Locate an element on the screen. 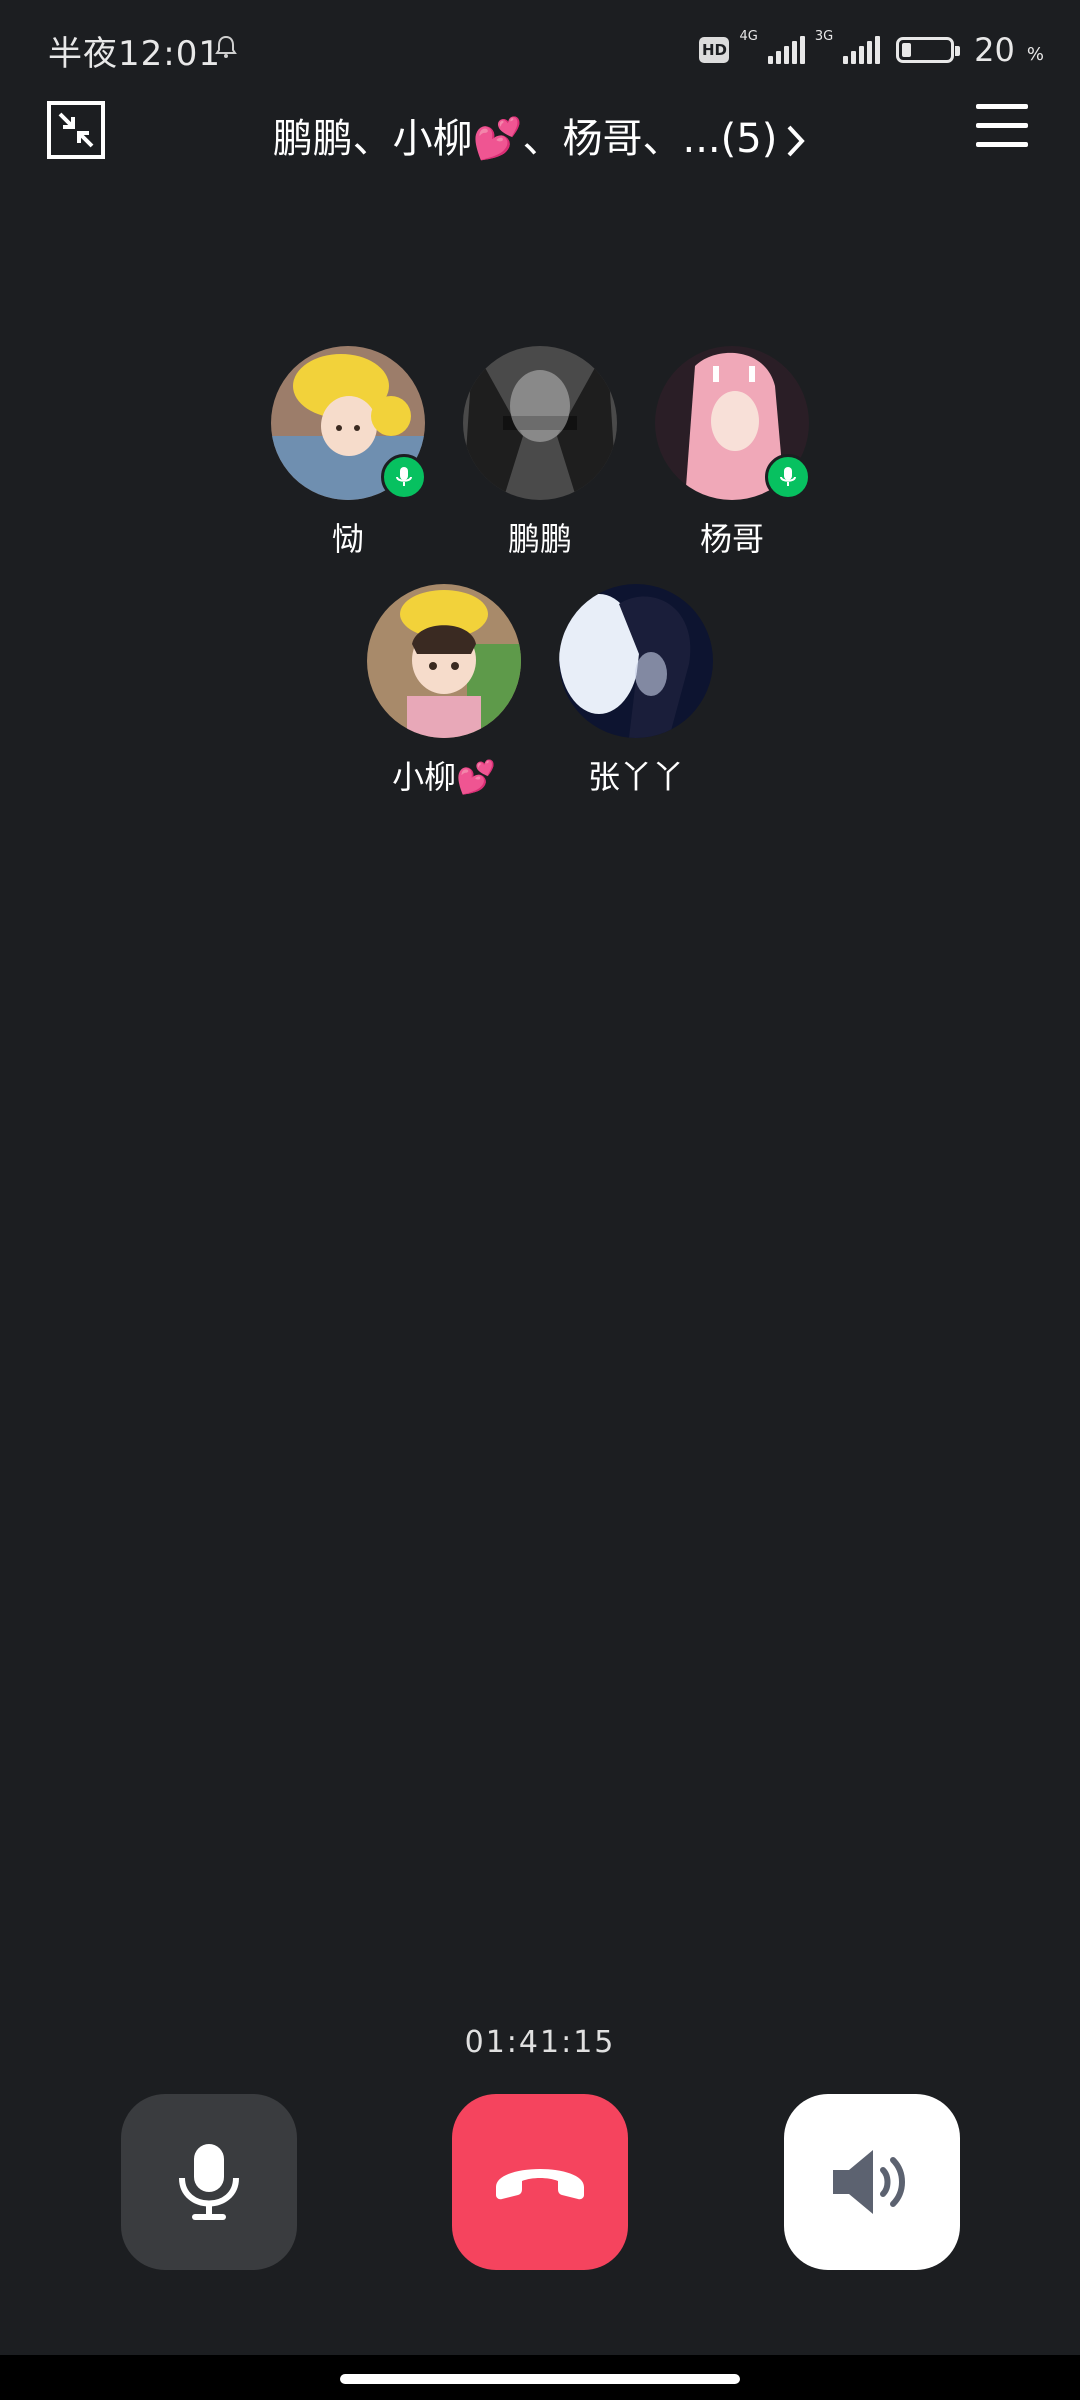 This screenshot has height=2400, width=1080. menu-button is located at coordinates (1002, 128).